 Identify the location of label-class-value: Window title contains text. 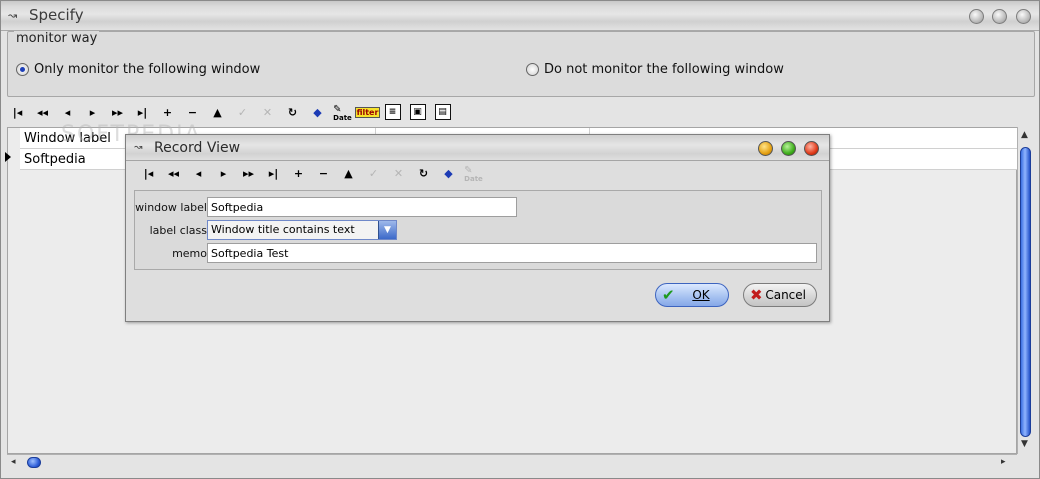
(283, 229).